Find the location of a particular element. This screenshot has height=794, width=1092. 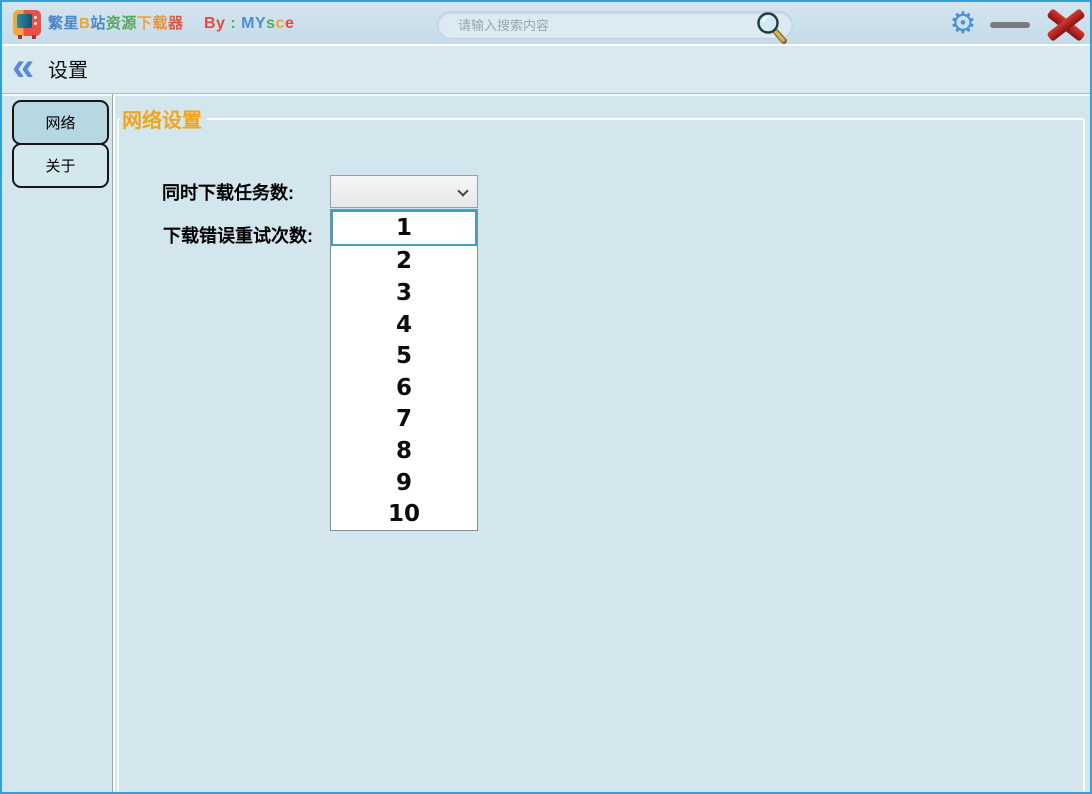

search-box is located at coordinates (615, 27).